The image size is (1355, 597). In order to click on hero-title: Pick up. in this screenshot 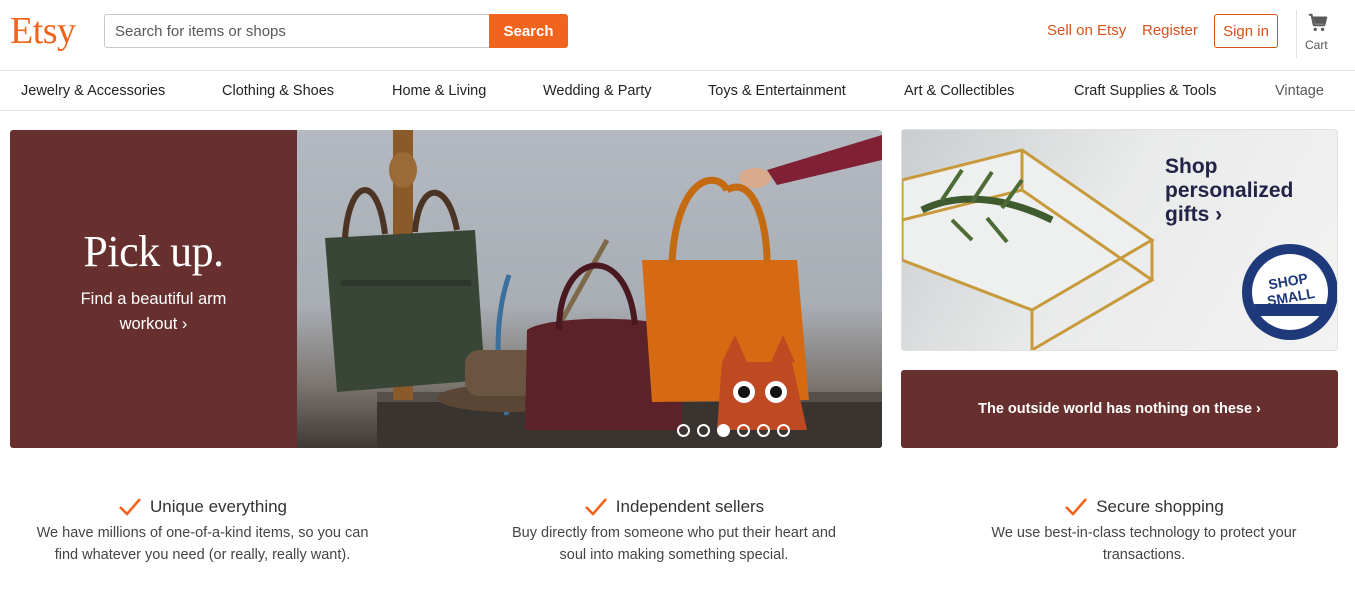, I will do `click(153, 251)`.